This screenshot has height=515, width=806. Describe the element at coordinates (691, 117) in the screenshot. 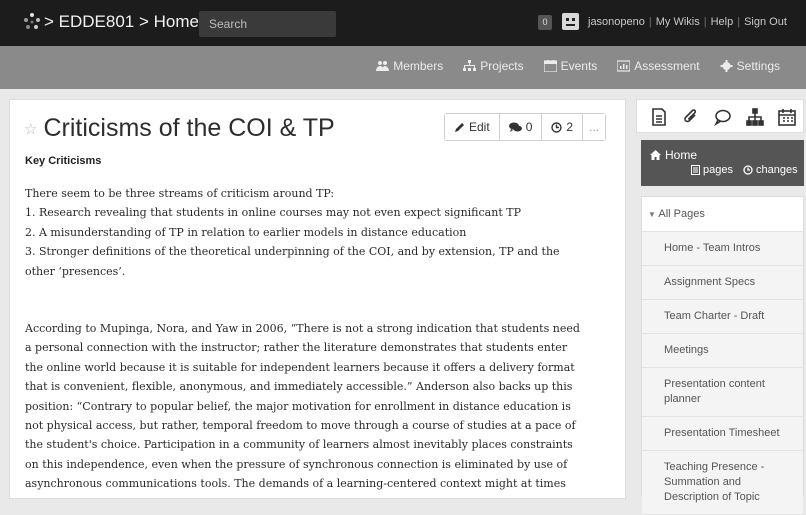

I see `attachment-icon` at that location.